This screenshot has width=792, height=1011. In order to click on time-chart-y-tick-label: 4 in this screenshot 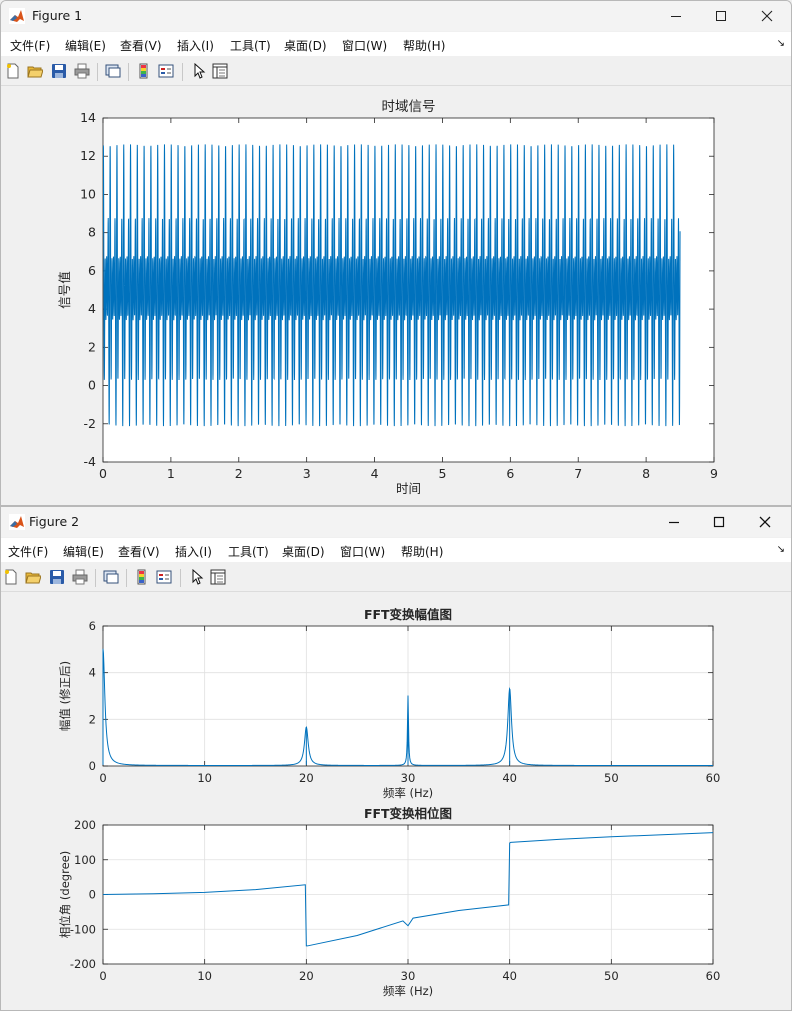, I will do `click(92, 308)`.